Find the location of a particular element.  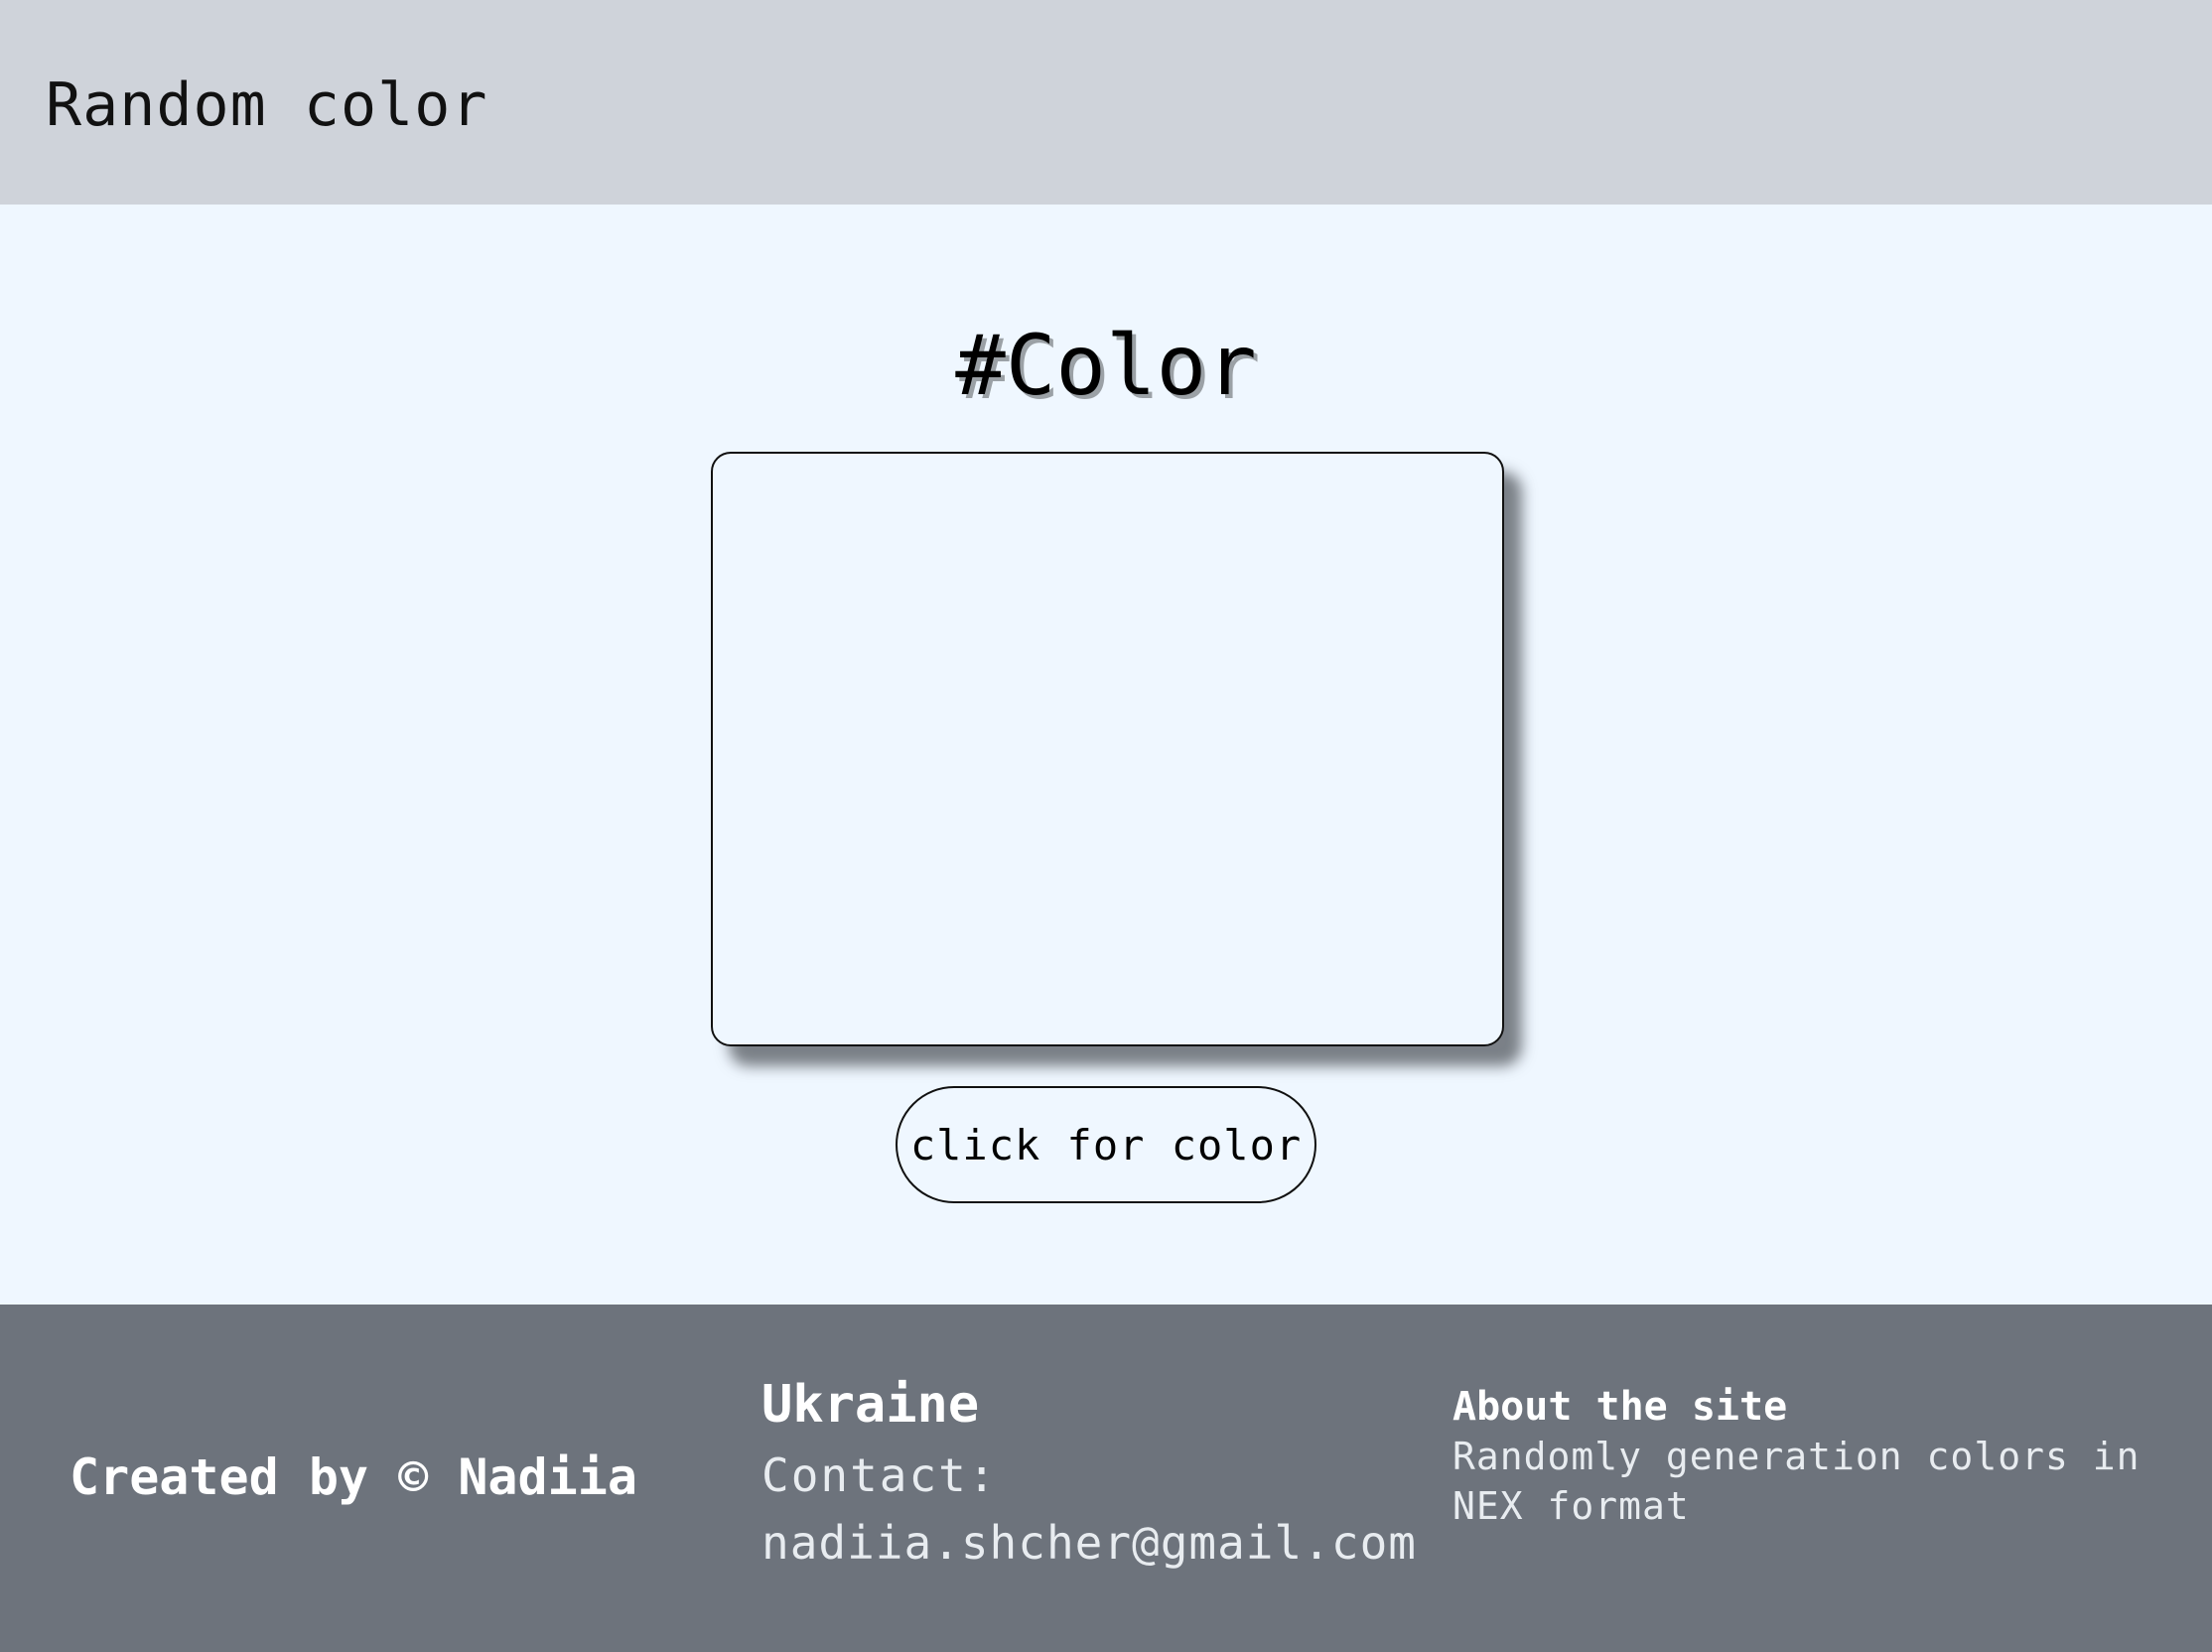

color-preview-box is located at coordinates (1107, 749).